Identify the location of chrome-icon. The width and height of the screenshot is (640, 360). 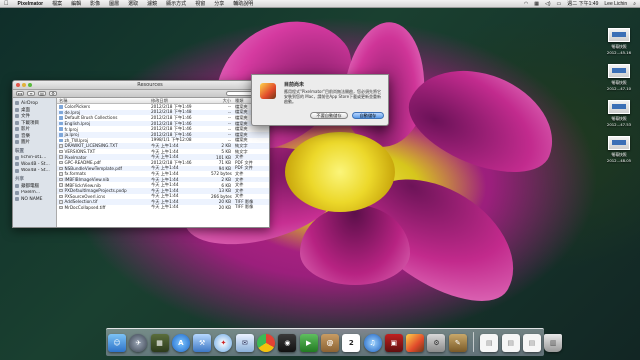
(266, 343).